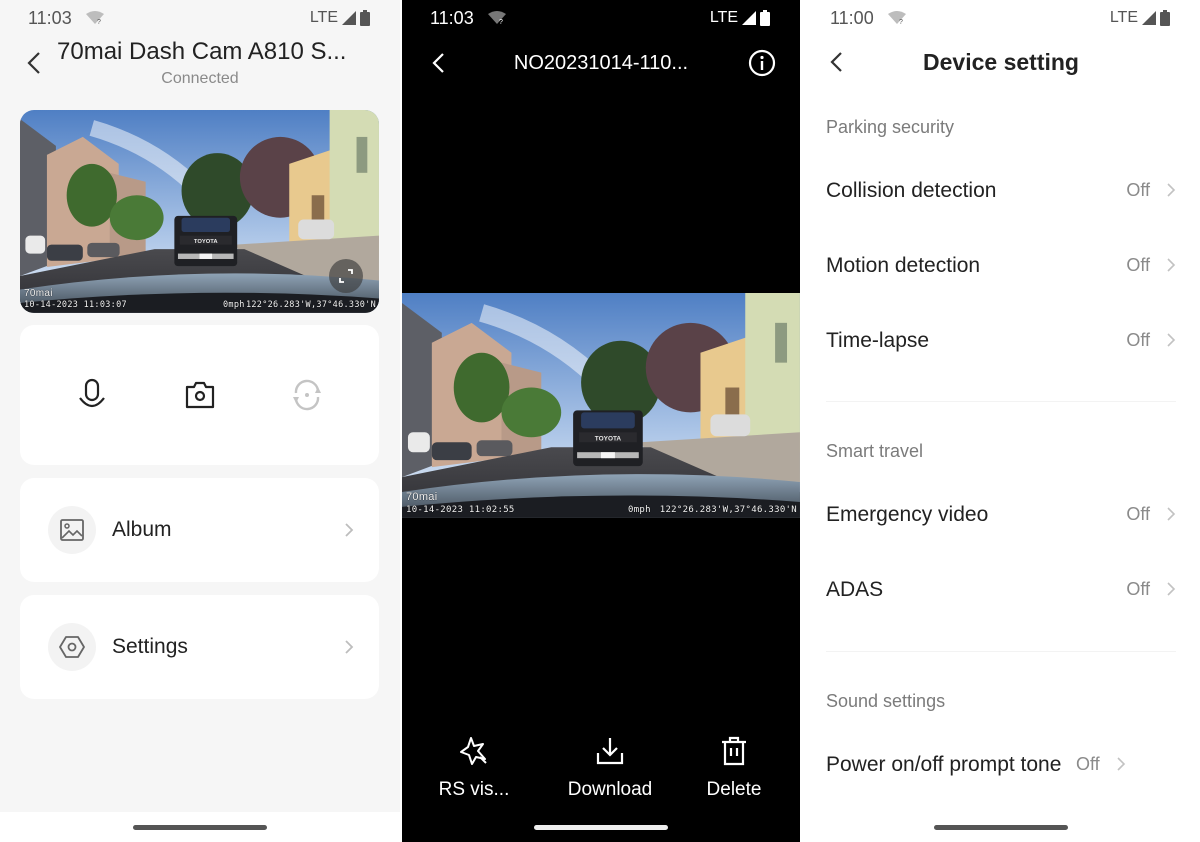  I want to click on setting-time-lapse: Time-lapse Off, so click(1001, 340).